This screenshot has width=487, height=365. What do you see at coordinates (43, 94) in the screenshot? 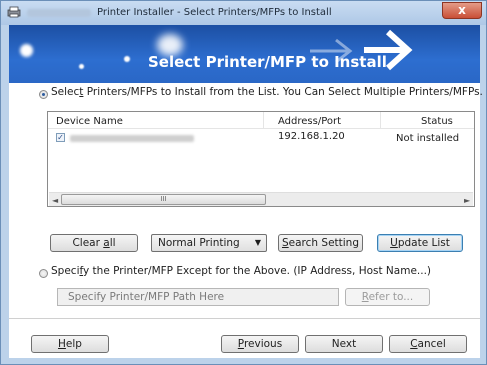
I see `select-from-list-radio` at bounding box center [43, 94].